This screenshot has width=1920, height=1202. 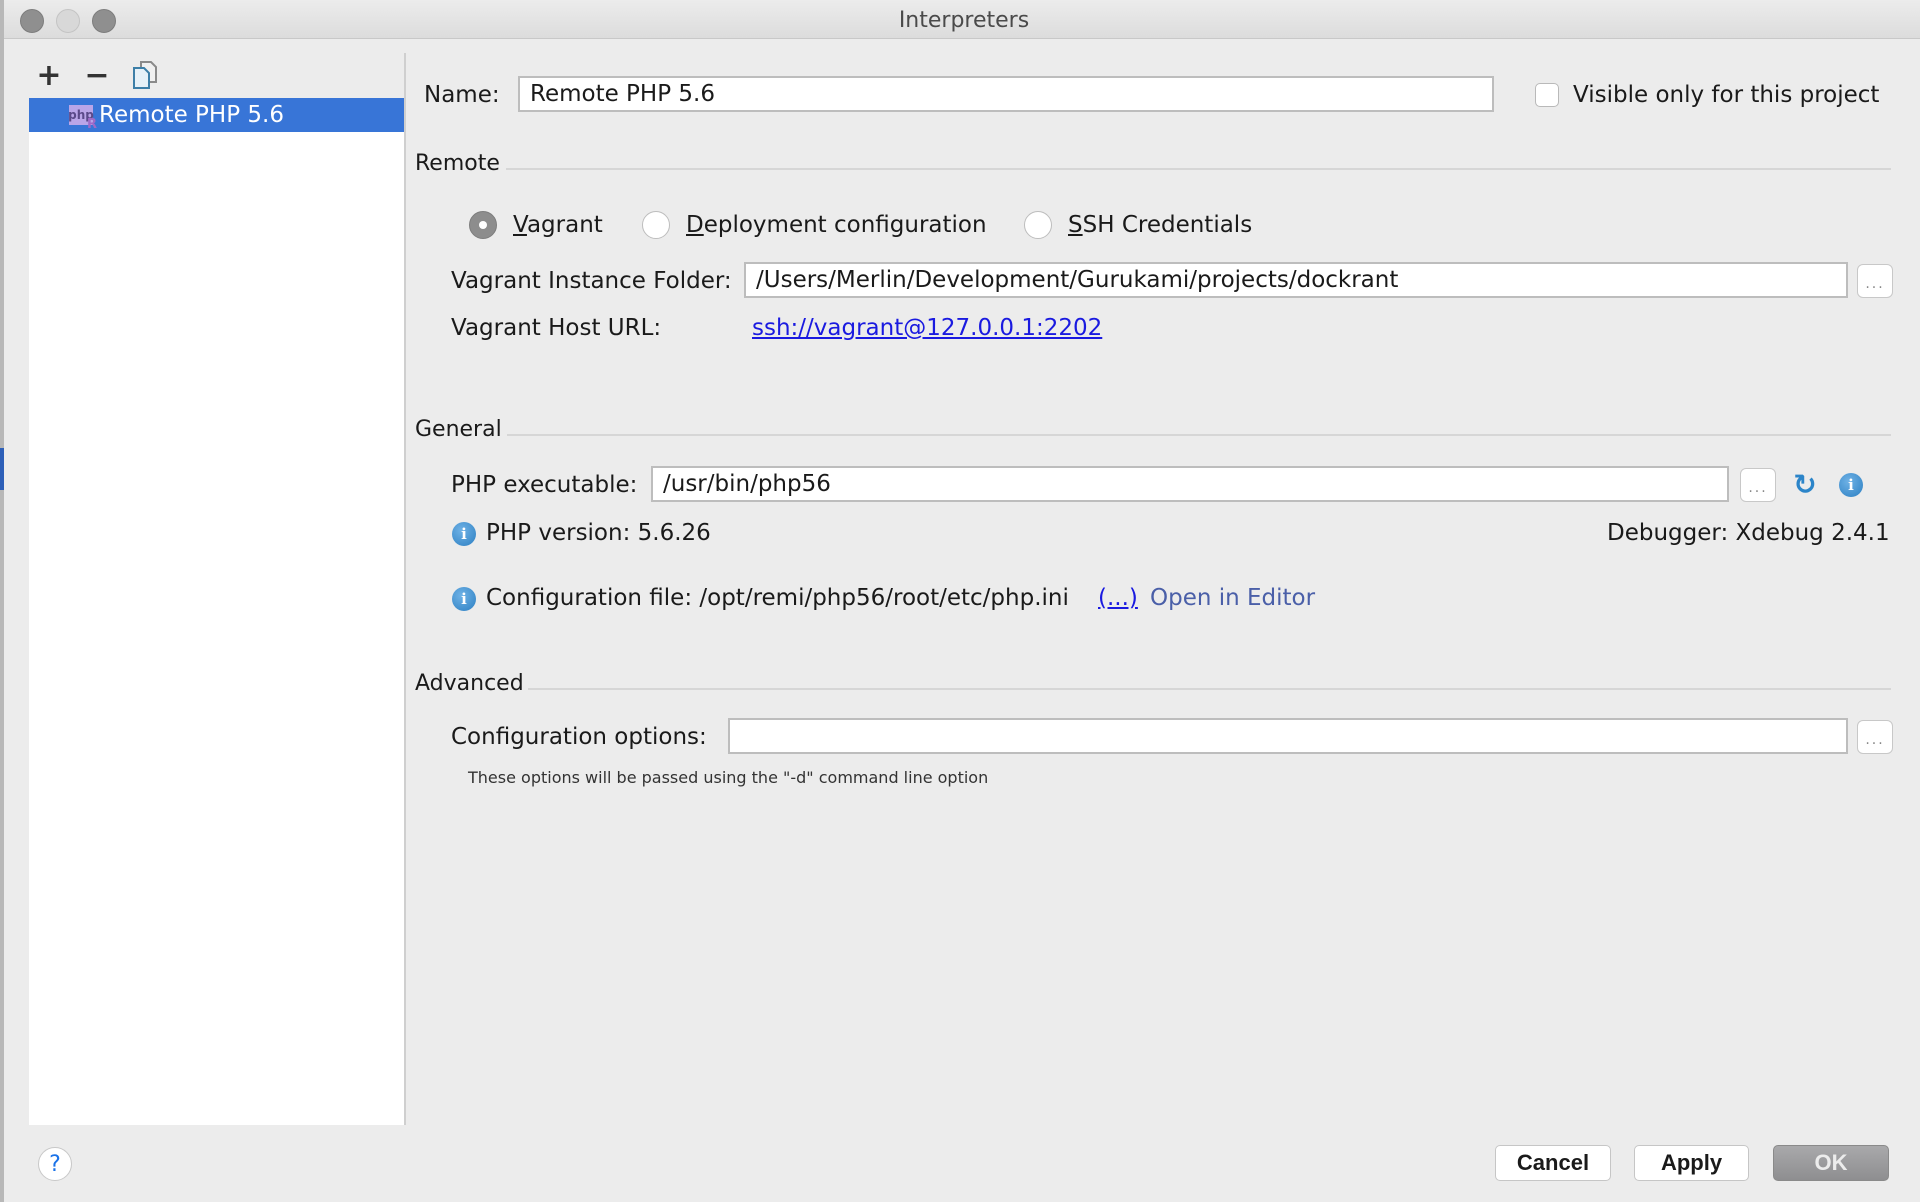 What do you see at coordinates (656, 225) in the screenshot?
I see `deployment-config-radio` at bounding box center [656, 225].